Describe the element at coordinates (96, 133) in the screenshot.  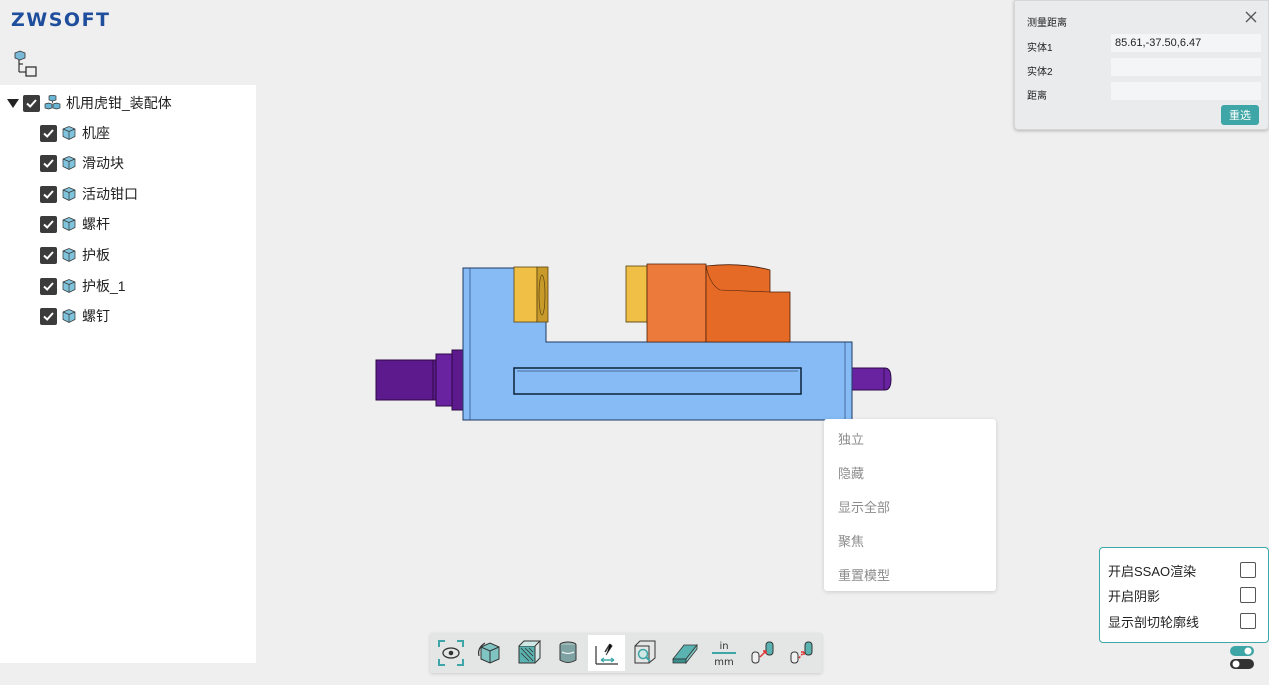
I see `tree-item-label: 机座` at that location.